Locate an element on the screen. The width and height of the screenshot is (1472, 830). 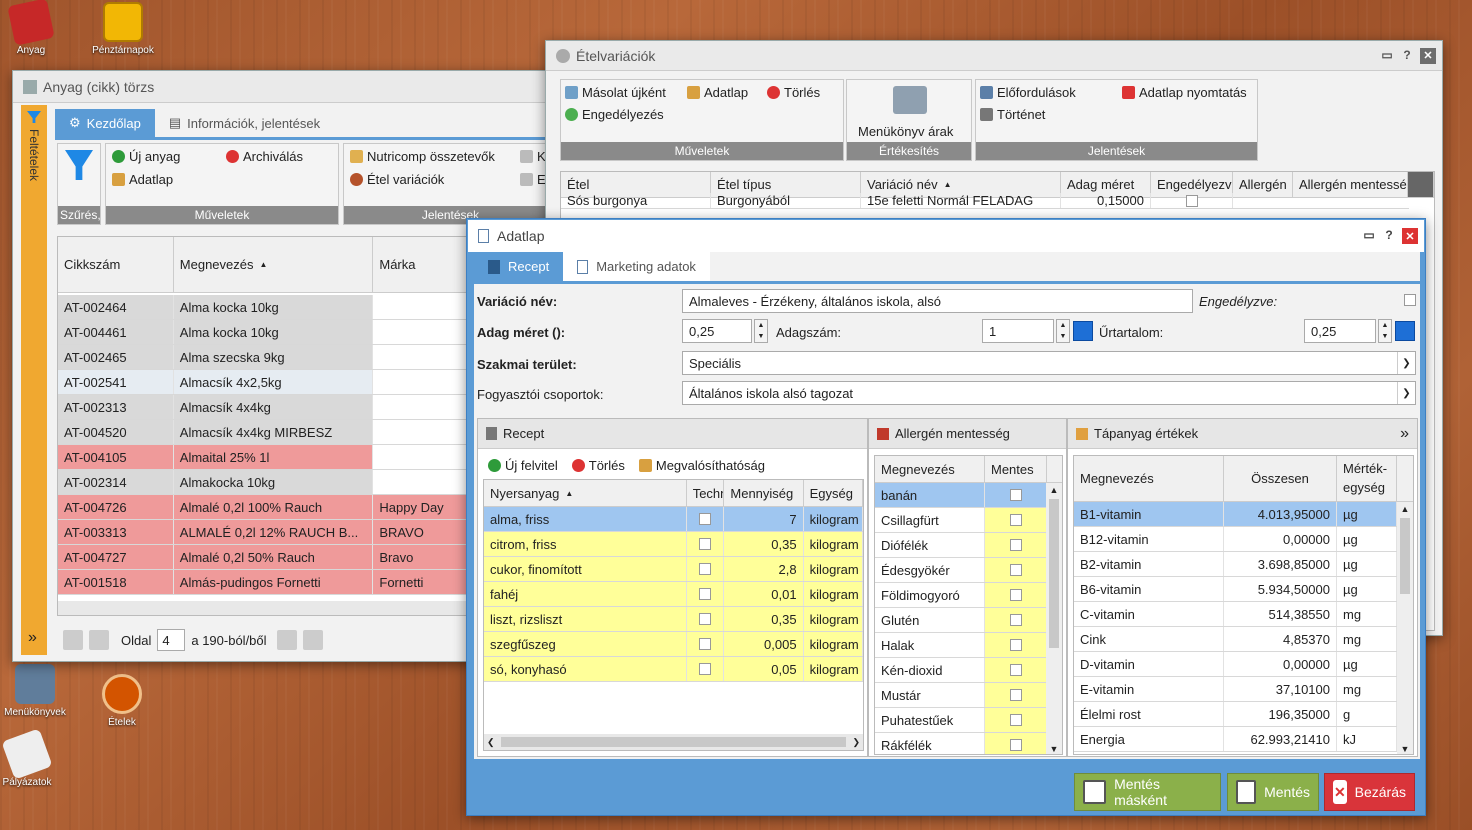
tab-kezdolap: ⚙ Kezdőlap is located at coordinates (105, 123).